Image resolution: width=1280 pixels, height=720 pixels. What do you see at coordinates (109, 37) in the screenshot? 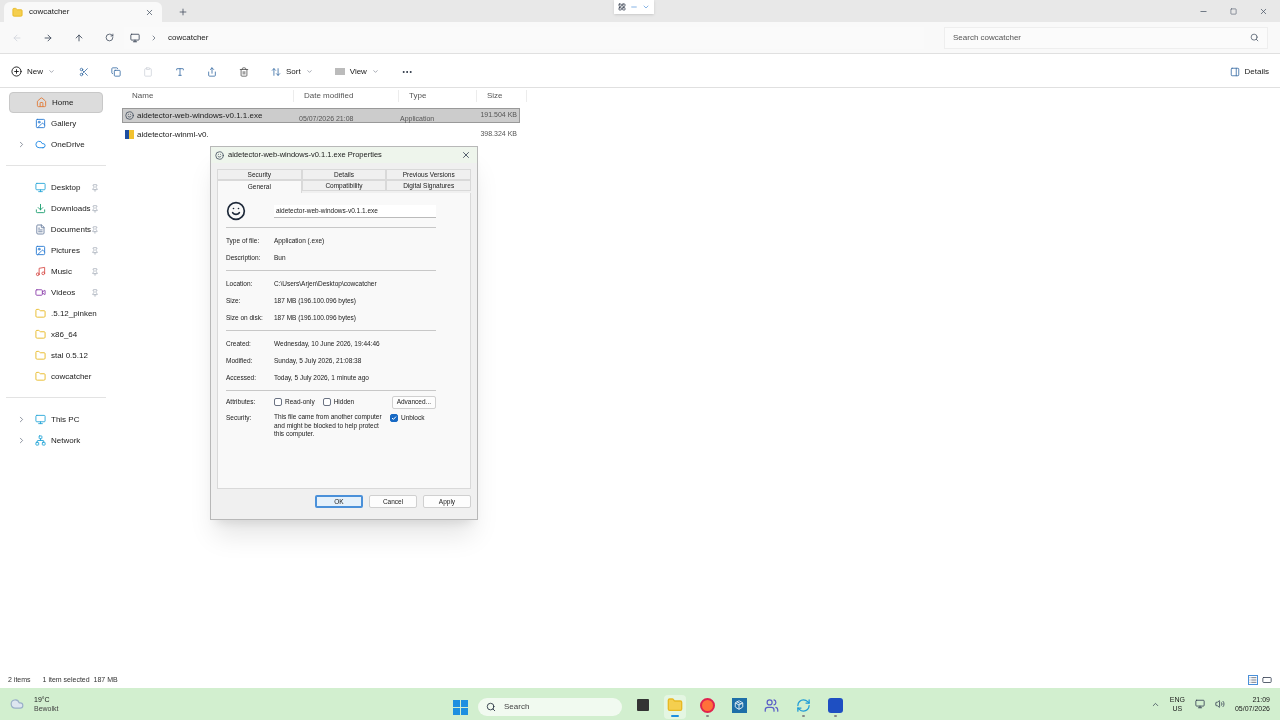
I see `refresh-icon` at bounding box center [109, 37].